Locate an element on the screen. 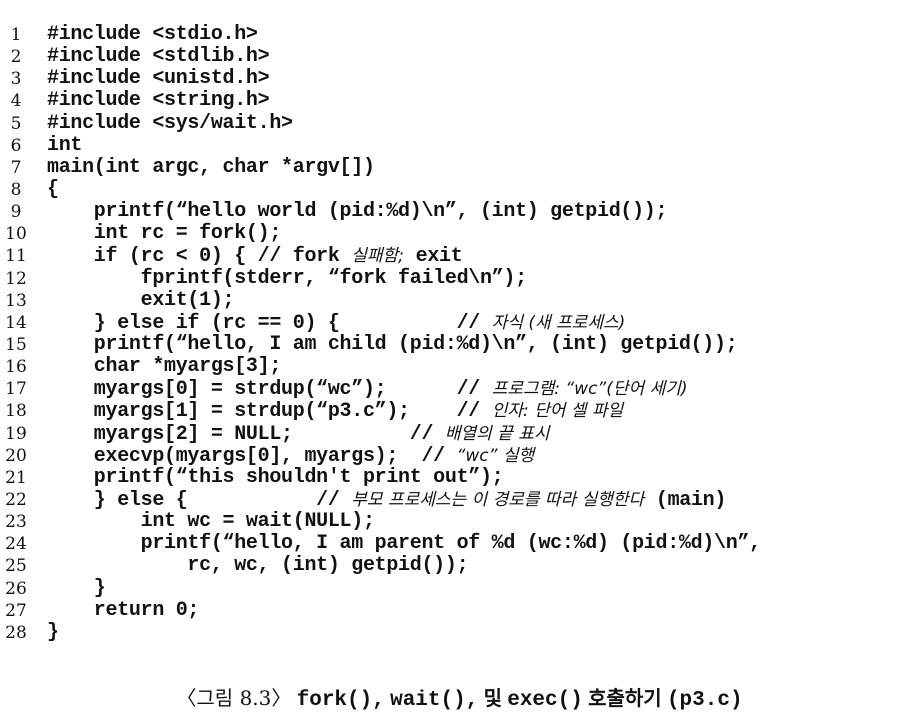 This screenshot has width=919, height=728. code-line: 5 #include <sys/wait.h> is located at coordinates (459, 123).